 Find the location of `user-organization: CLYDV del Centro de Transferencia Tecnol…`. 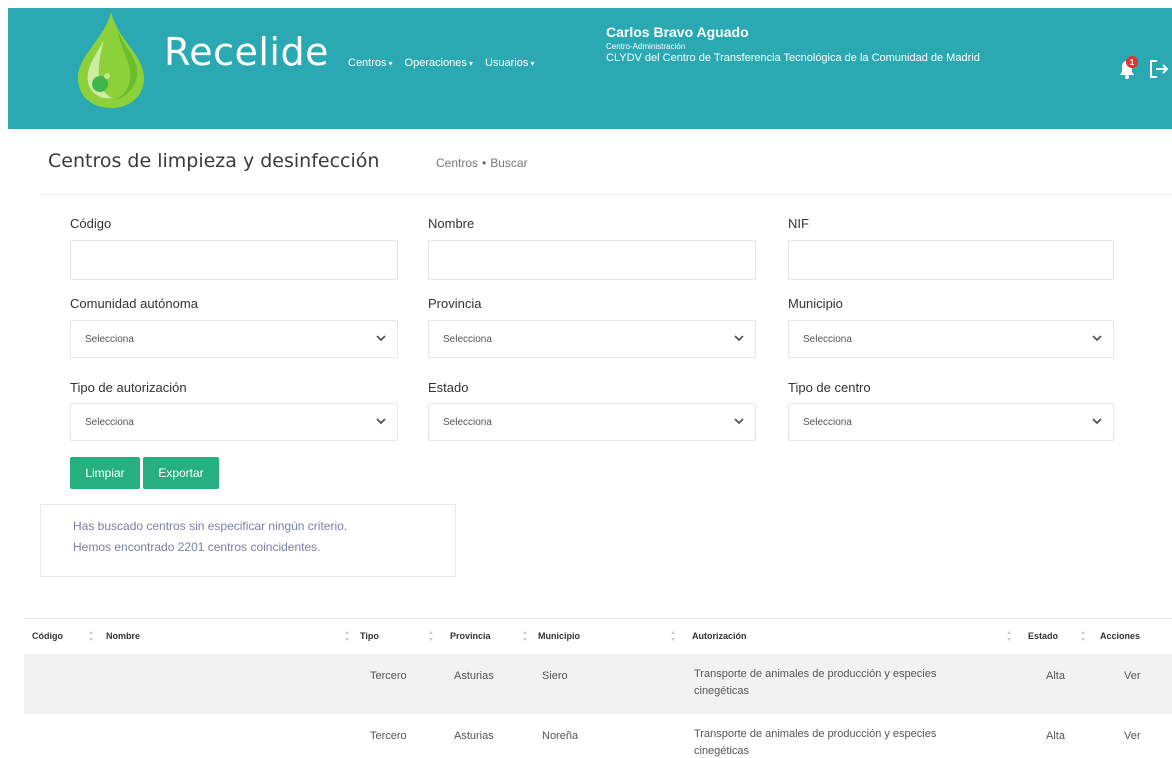

user-organization: CLYDV del Centro de Transferencia Tecnol… is located at coordinates (793, 58).